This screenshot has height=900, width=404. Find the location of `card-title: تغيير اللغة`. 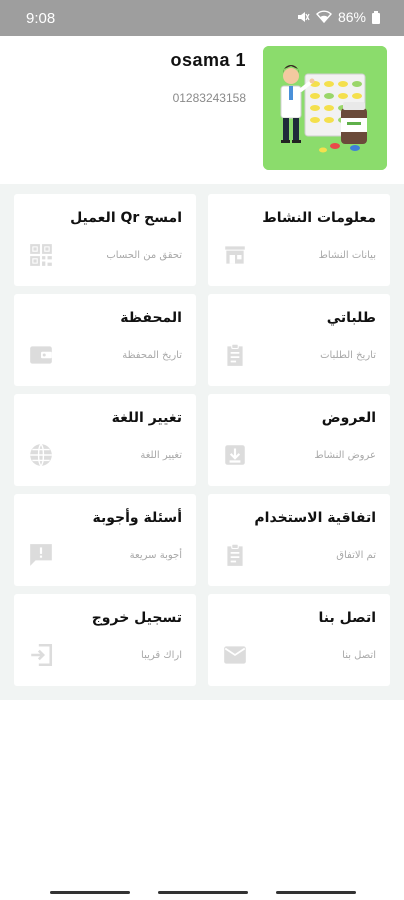

card-title: تغيير اللغة is located at coordinates (146, 418).